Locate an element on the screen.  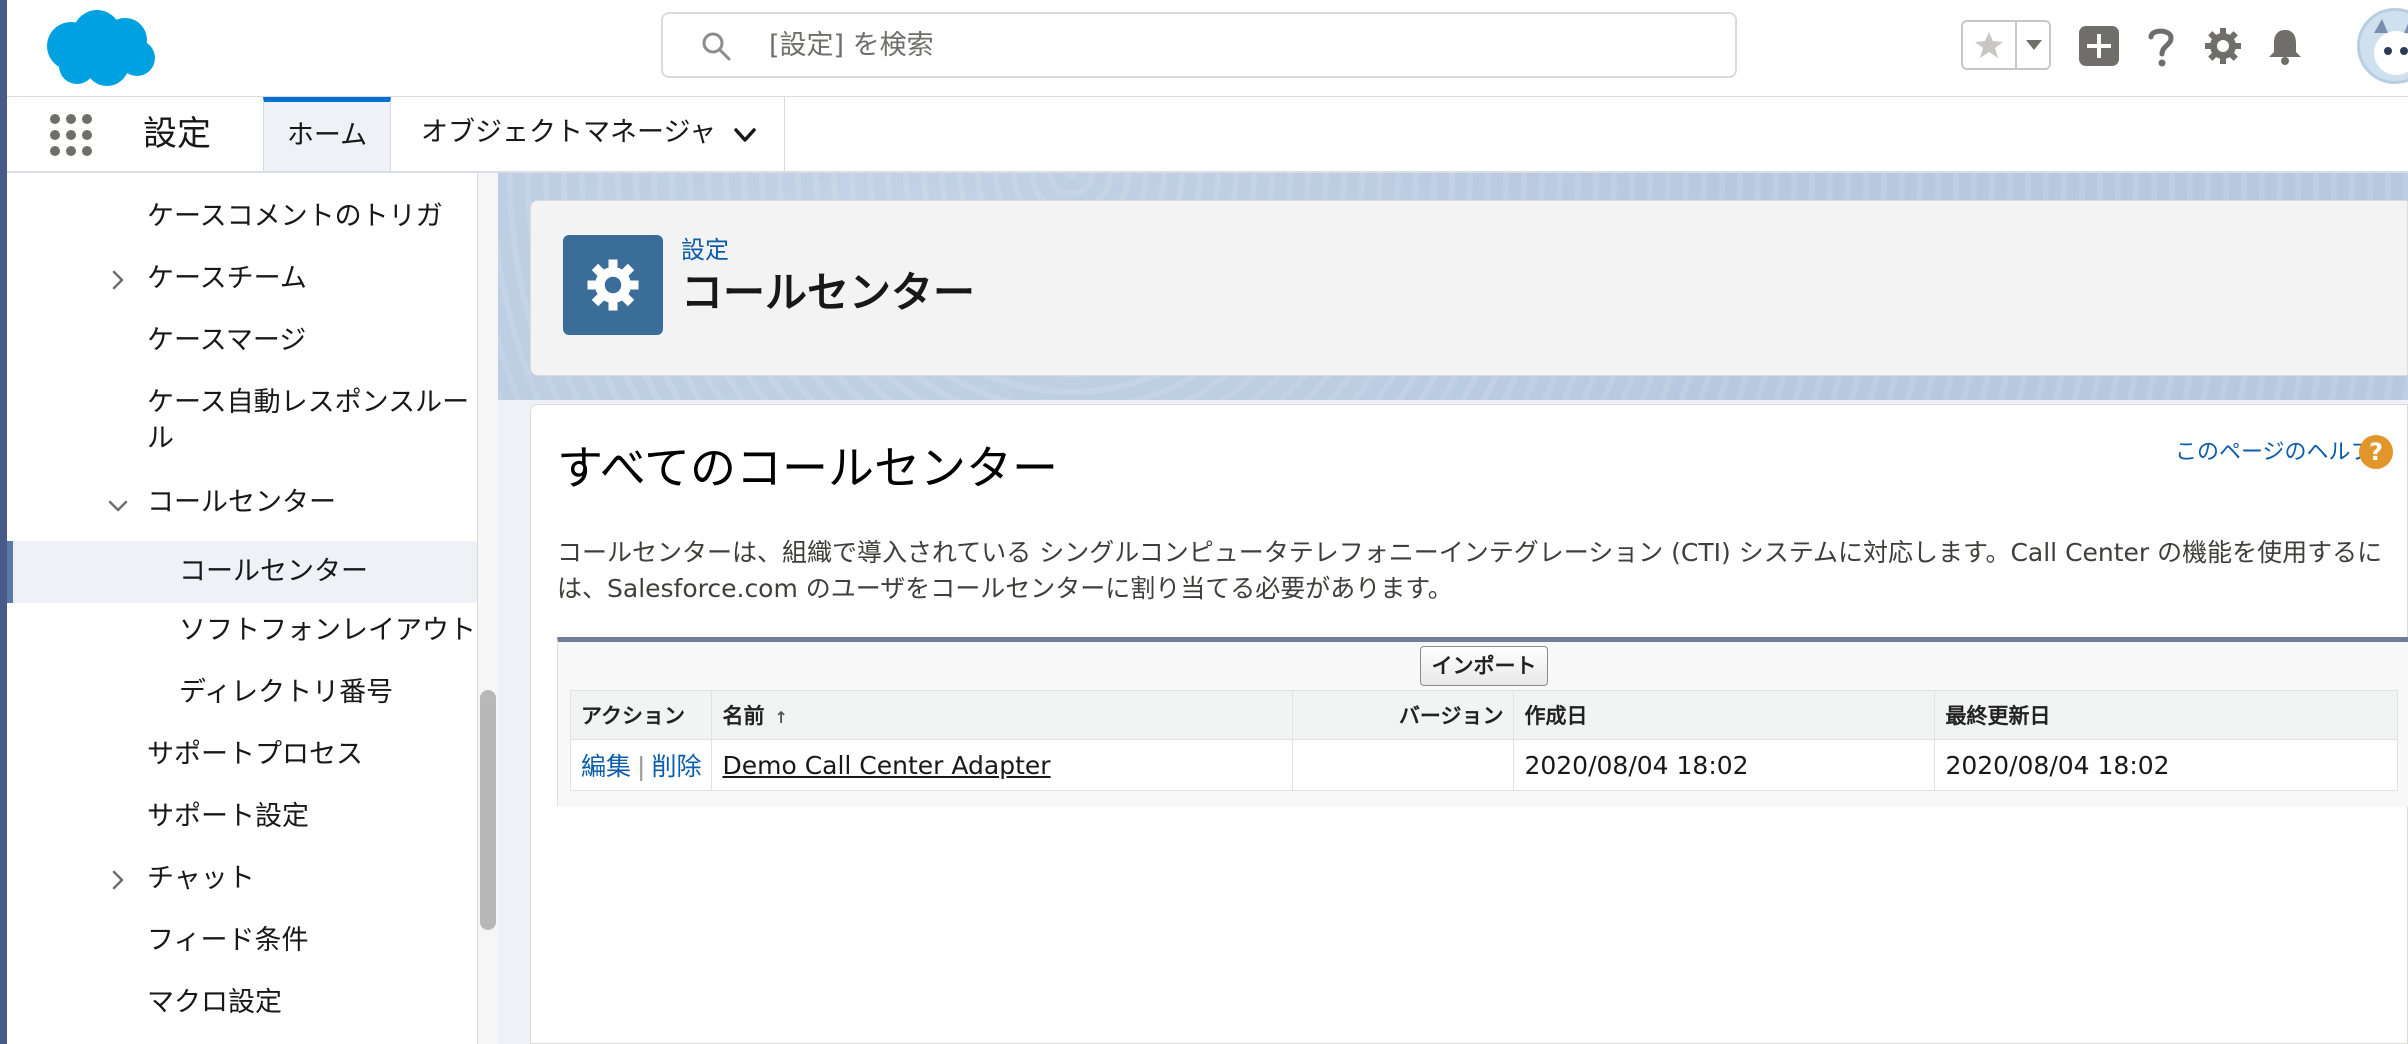
sort-ascending-icon: ↑ is located at coordinates (781, 717).